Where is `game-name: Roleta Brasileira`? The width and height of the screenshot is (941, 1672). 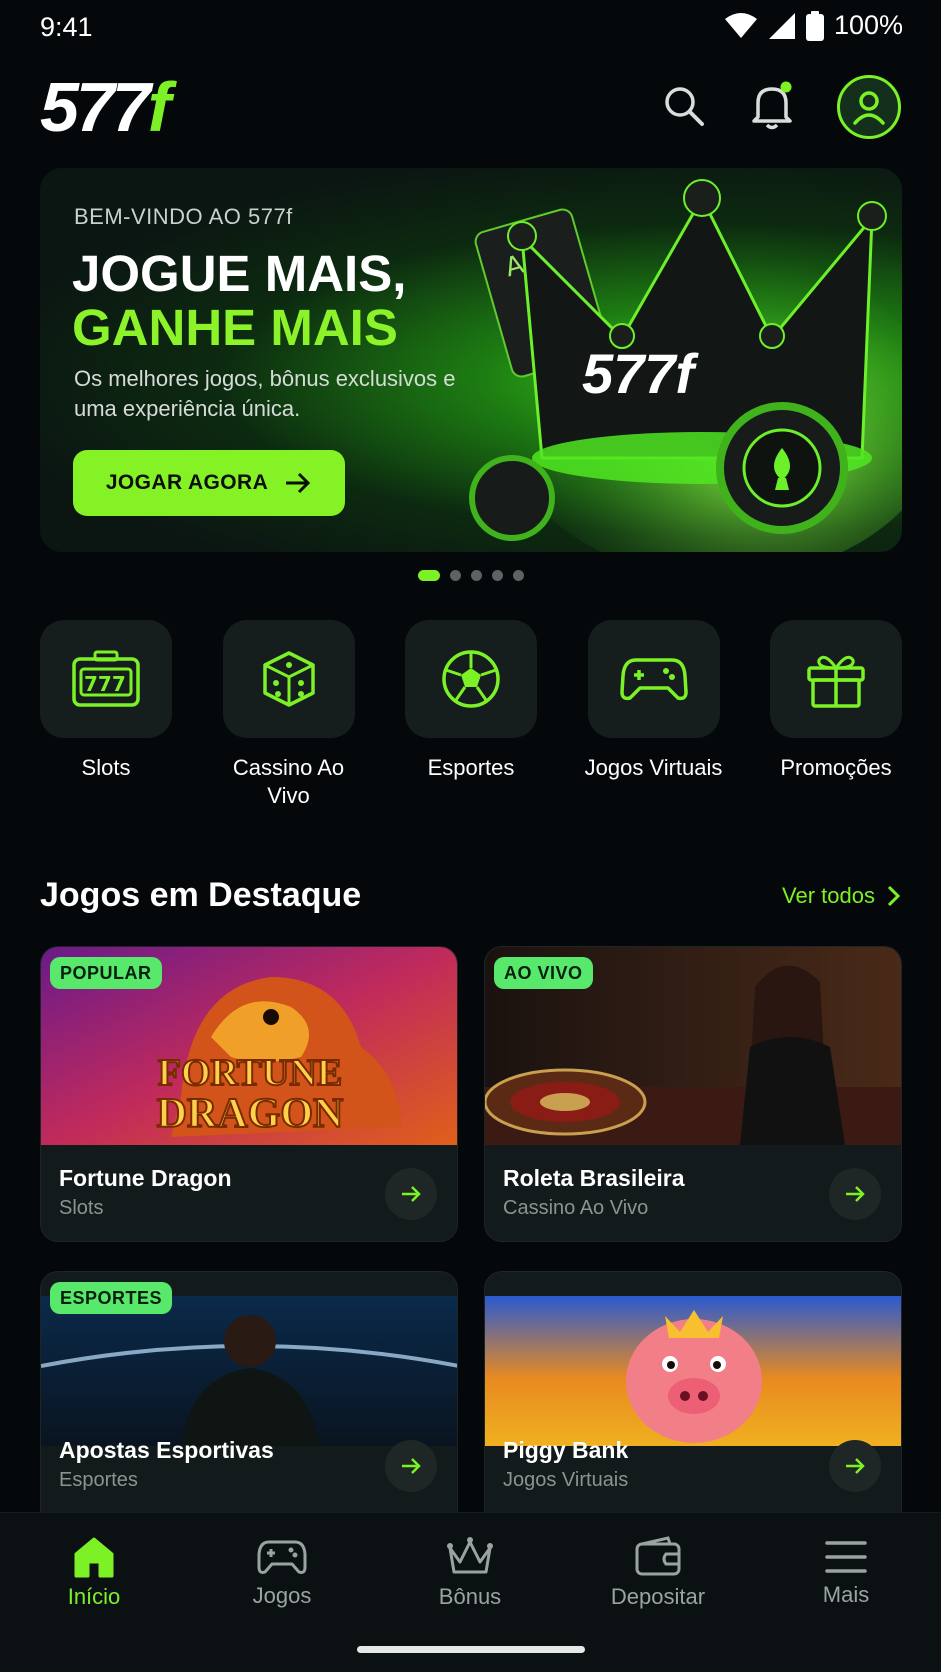
game-name: Roleta Brasileira is located at coordinates (594, 1178).